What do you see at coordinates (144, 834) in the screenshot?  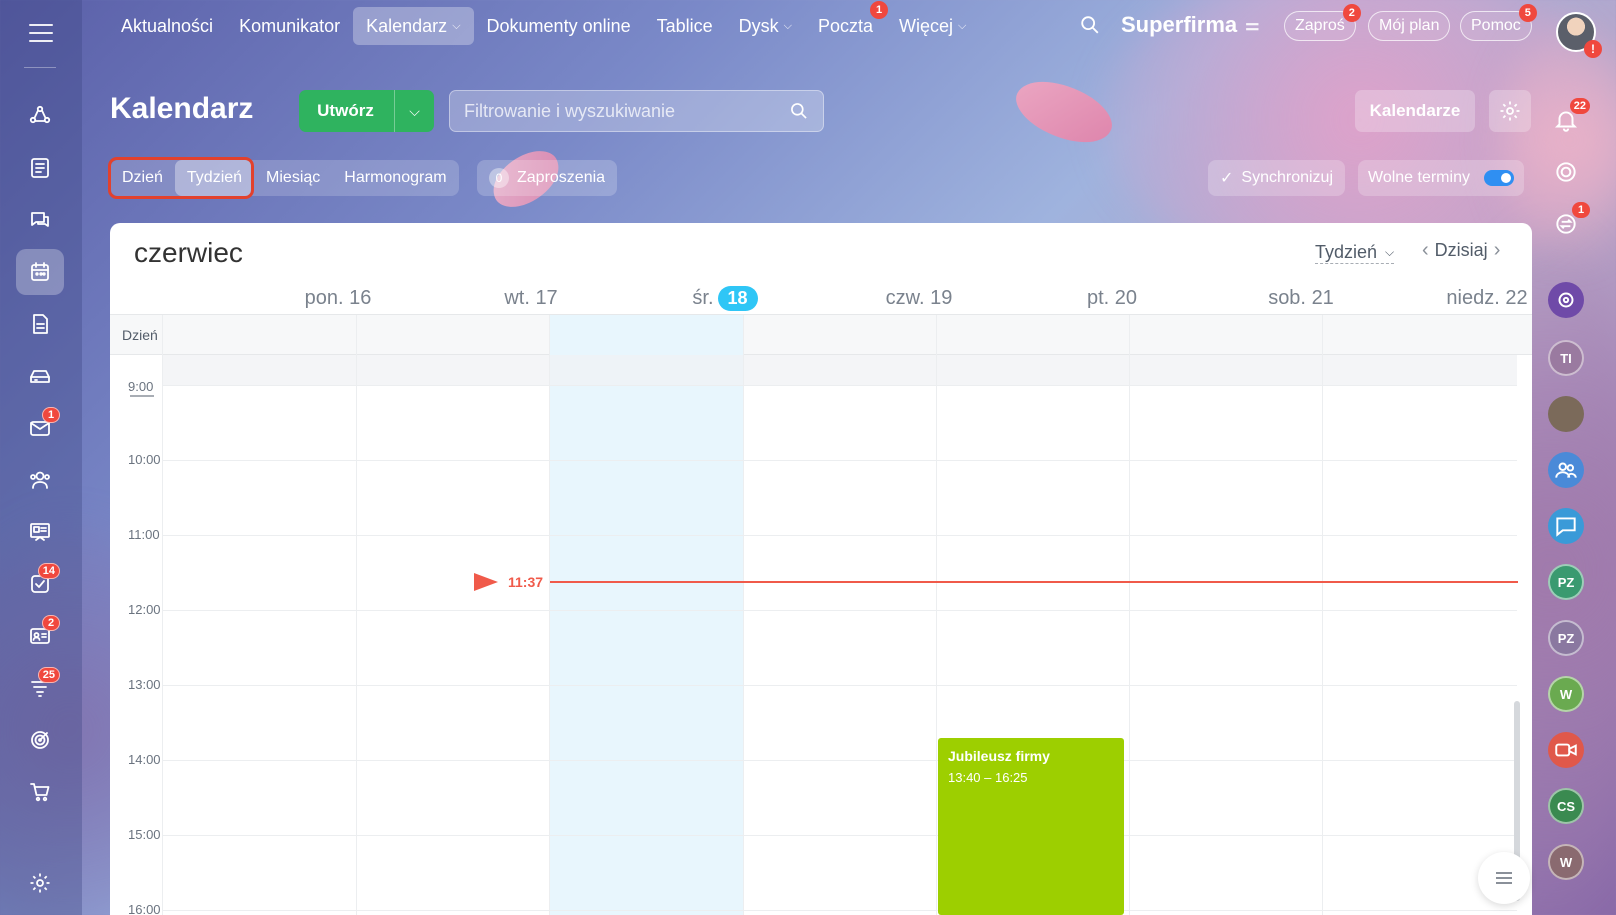 I see `hour-label: 15:00` at bounding box center [144, 834].